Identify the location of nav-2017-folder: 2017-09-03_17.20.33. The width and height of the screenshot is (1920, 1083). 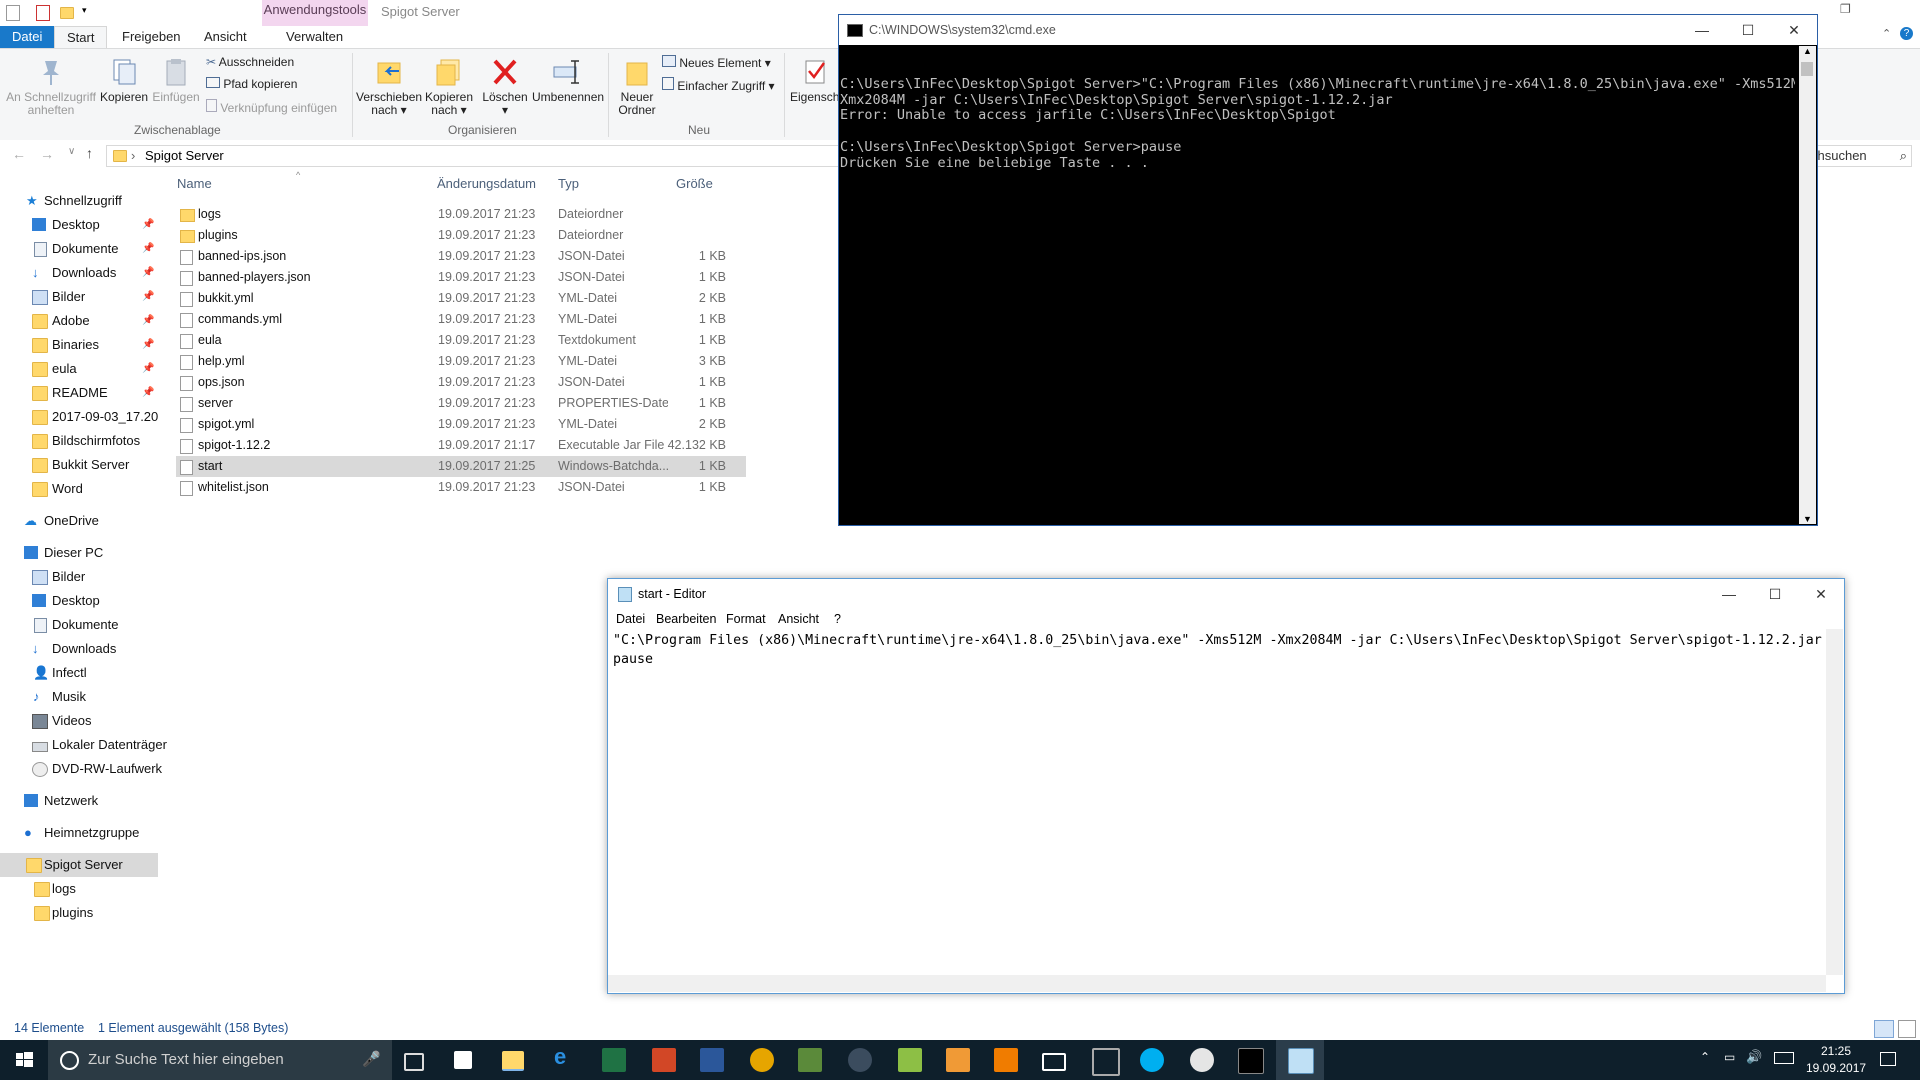
(79, 417).